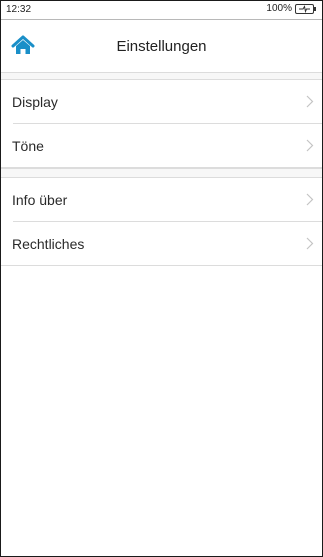 The image size is (323, 557). Describe the element at coordinates (161, 102) in the screenshot. I see `settings-item-display: Display` at that location.